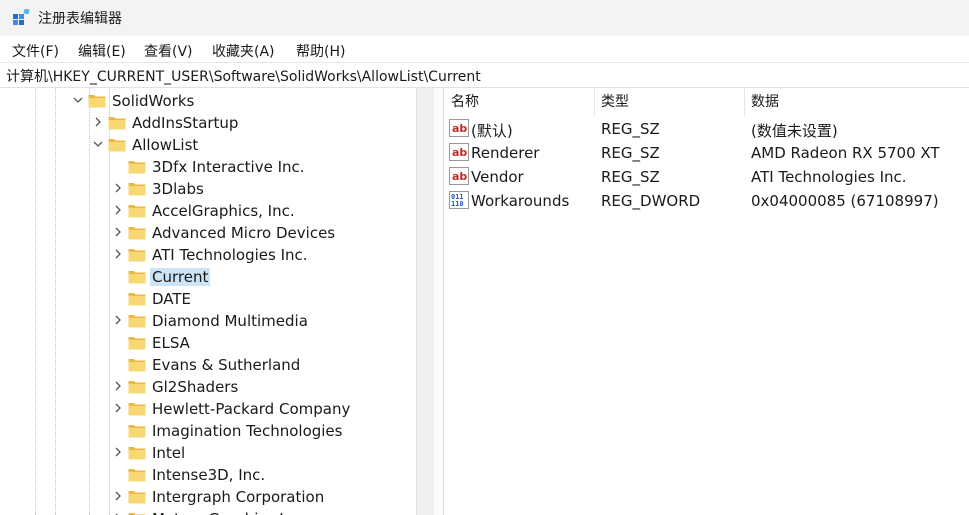  Describe the element at coordinates (168, 51) in the screenshot. I see `menu-view: 查看(V)` at that location.